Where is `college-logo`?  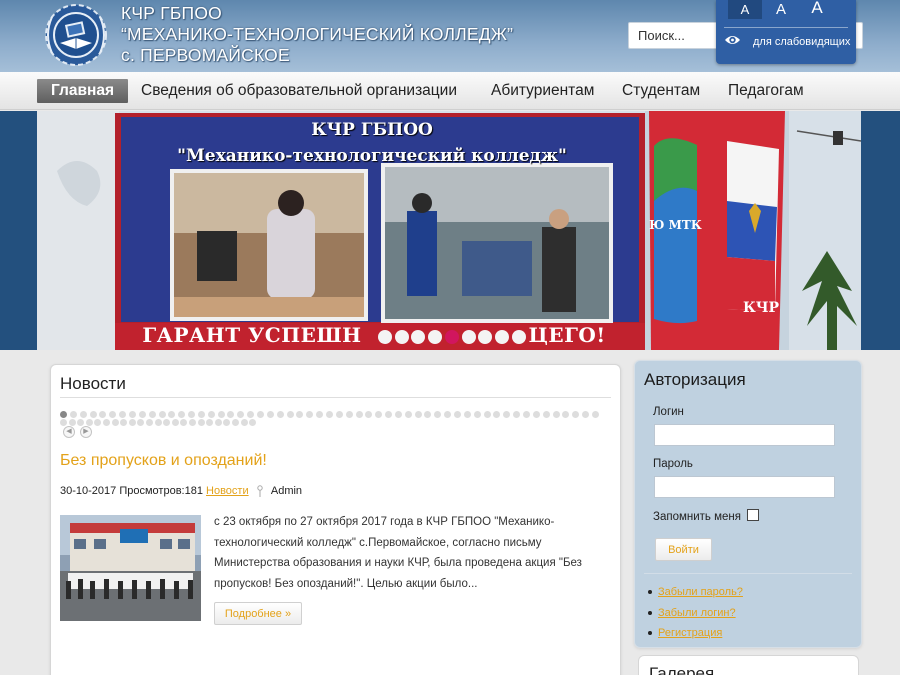
college-logo is located at coordinates (76, 35).